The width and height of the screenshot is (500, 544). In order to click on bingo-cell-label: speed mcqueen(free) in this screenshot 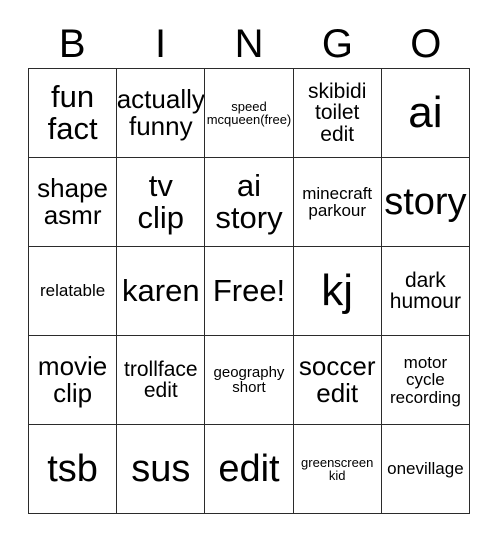, I will do `click(249, 112)`.